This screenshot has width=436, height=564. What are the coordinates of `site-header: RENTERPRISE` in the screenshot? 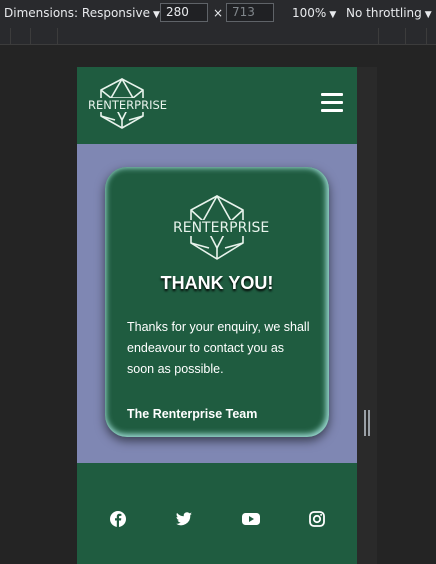 It's located at (217, 105).